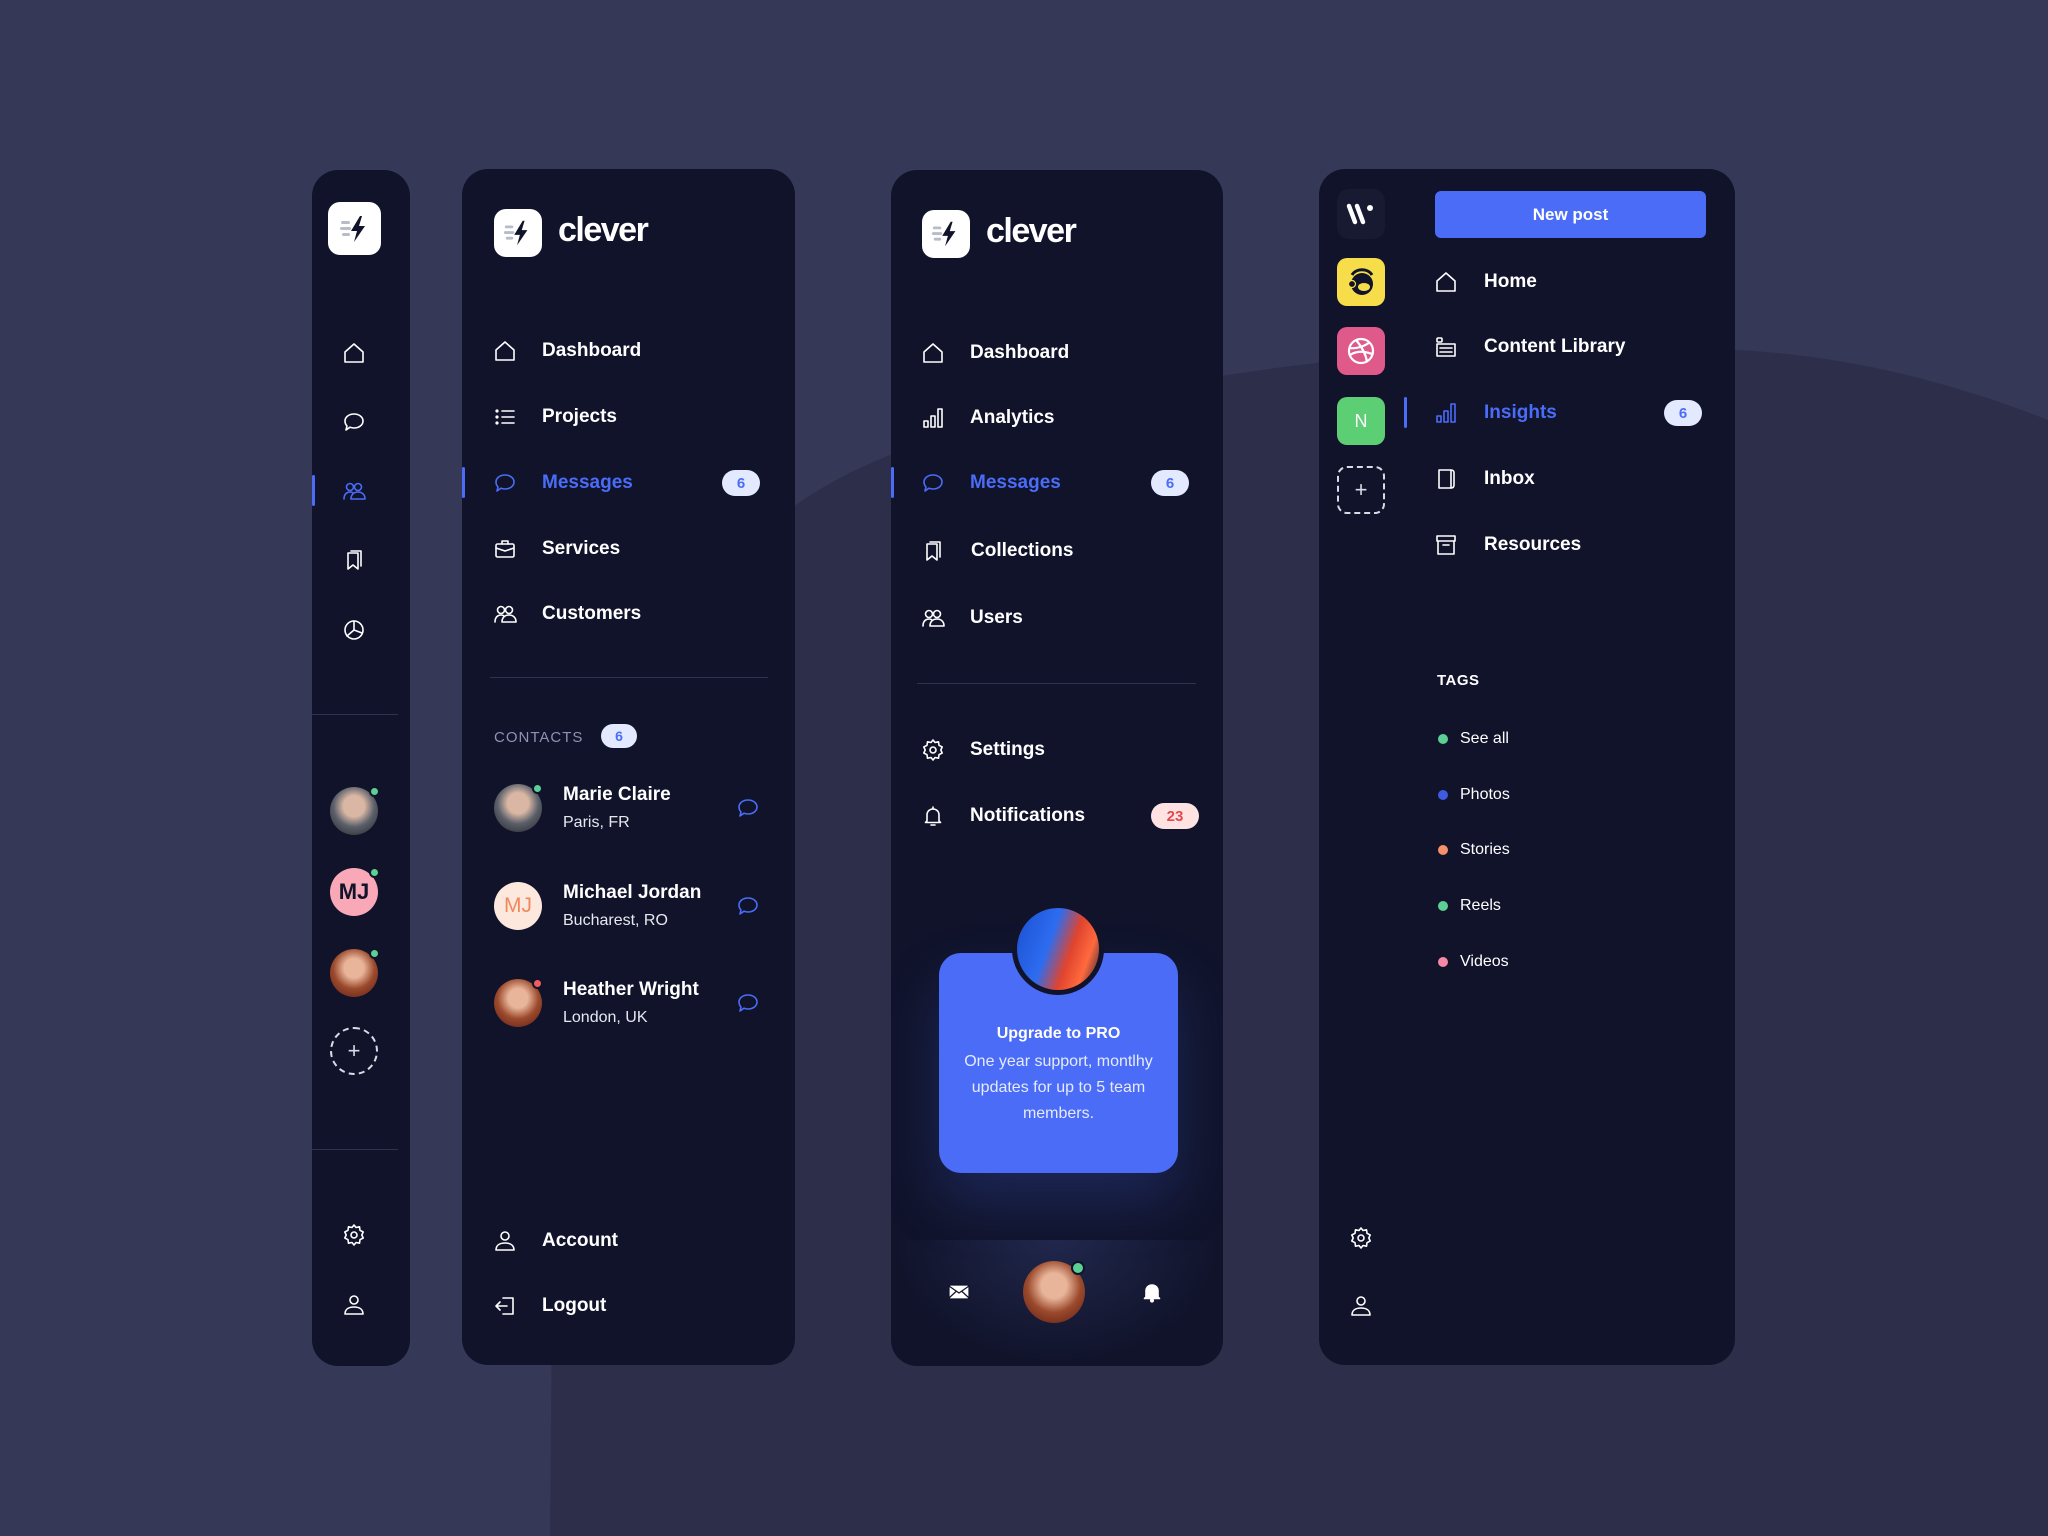  I want to click on upgrade-title: Upgrade to PRO, so click(1058, 1033).